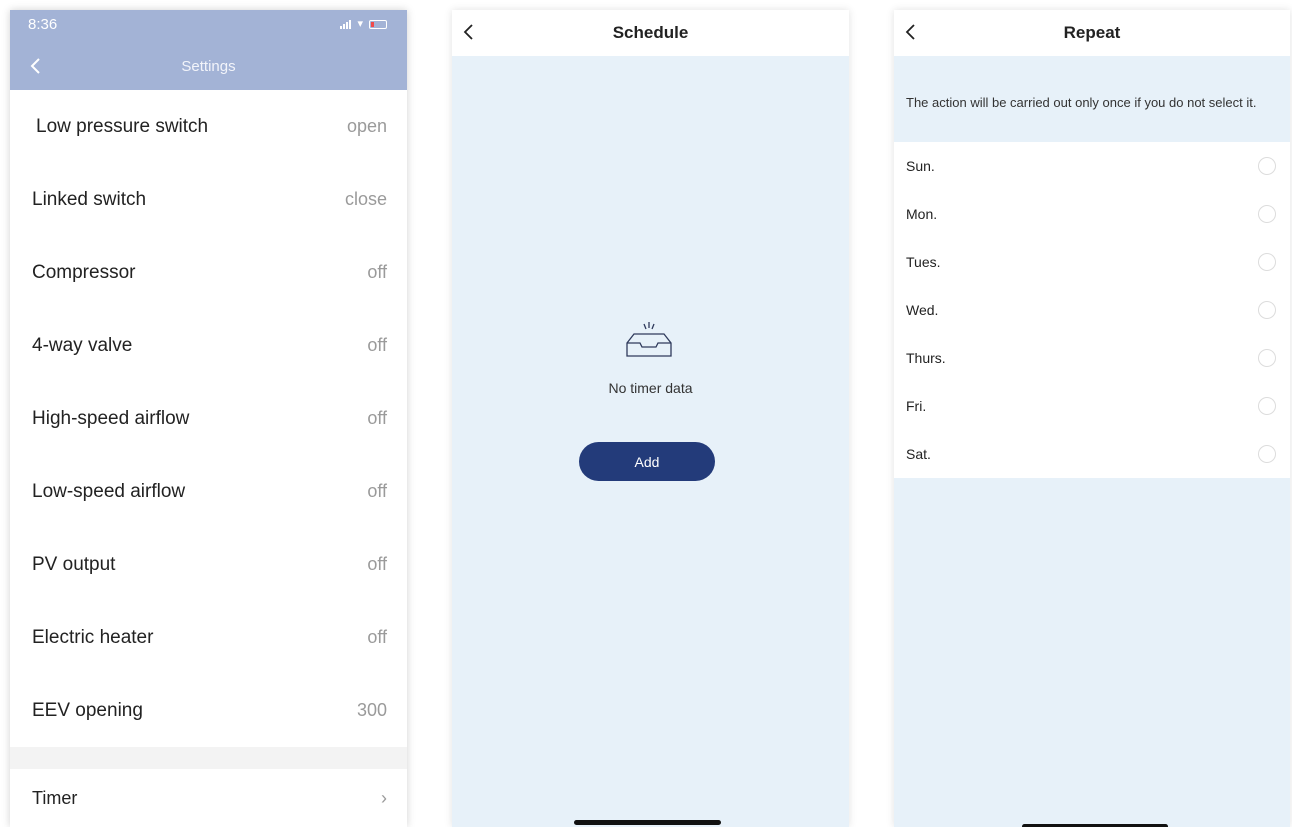 The height and width of the screenshot is (827, 1292). Describe the element at coordinates (208, 758) in the screenshot. I see `section-divider` at that location.